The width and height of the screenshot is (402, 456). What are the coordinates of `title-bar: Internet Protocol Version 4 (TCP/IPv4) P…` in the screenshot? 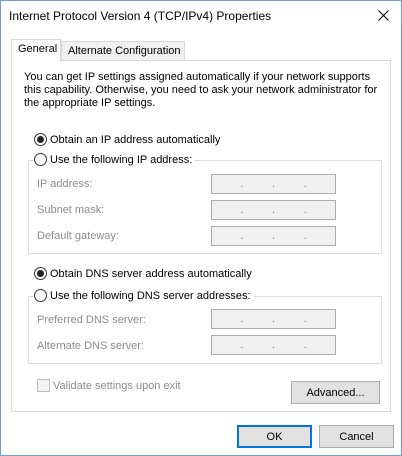 It's located at (201, 16).